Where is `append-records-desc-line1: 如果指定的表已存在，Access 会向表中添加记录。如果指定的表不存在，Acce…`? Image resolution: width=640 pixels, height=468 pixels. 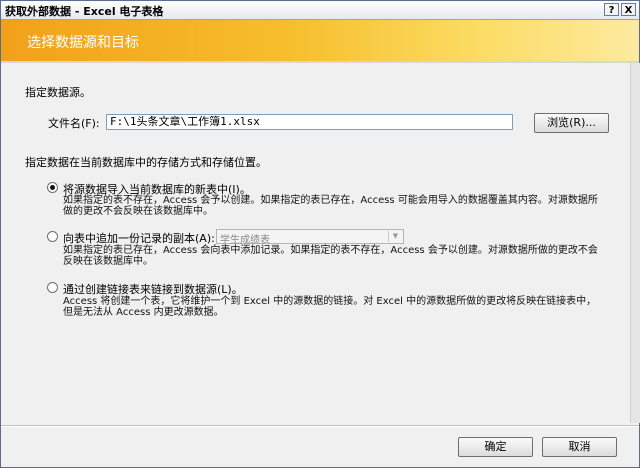 append-records-desc-line1: 如果指定的表已存在，Access 会向表中添加记录。如果指定的表不存在，Acce… is located at coordinates (330, 250).